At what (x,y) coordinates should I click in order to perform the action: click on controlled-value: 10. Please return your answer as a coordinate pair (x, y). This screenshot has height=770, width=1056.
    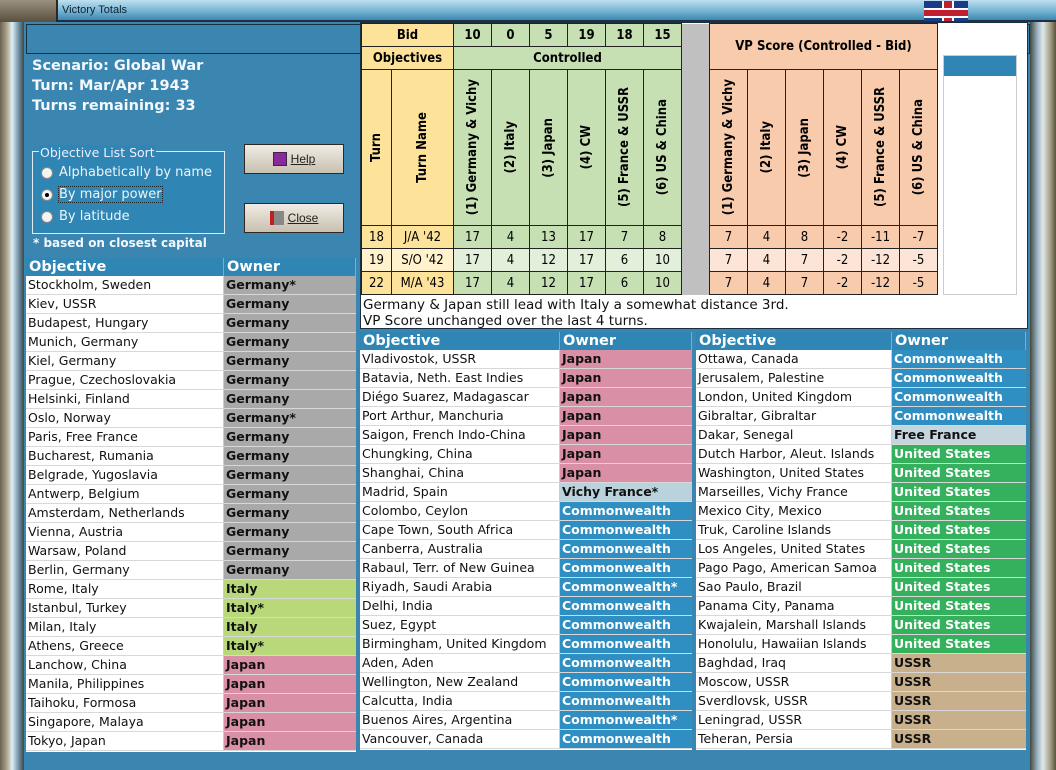
    Looking at the image, I should click on (662, 283).